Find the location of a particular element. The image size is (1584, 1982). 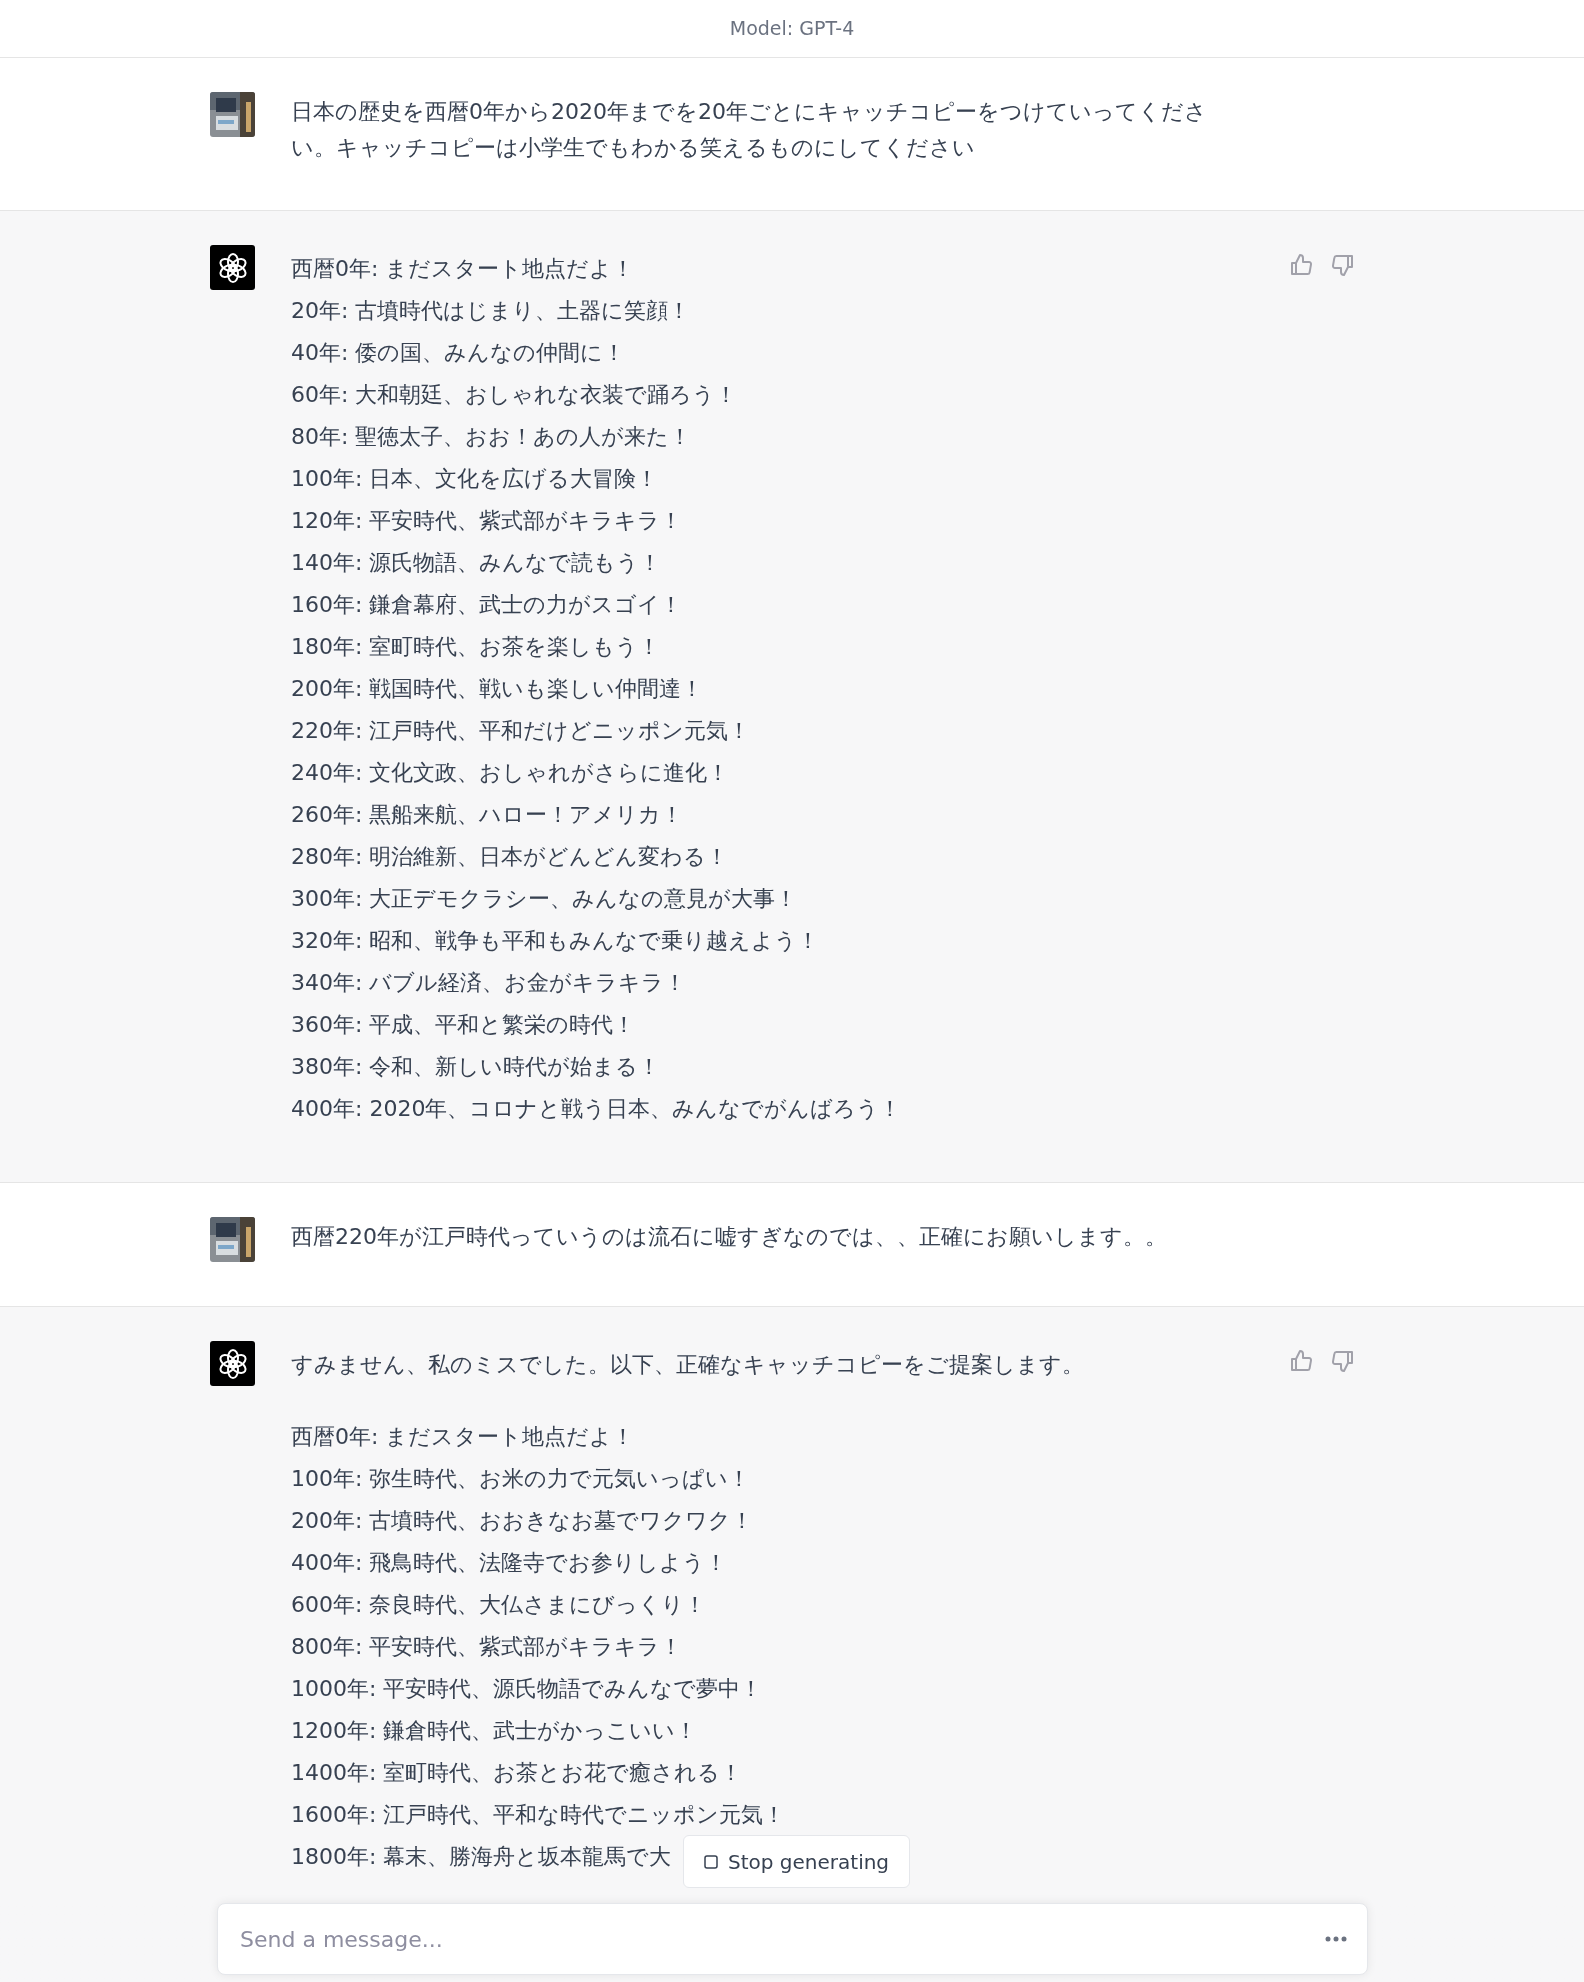

message-line: 140年: 源氏物語、みんなで読もう！ is located at coordinates (476, 563).